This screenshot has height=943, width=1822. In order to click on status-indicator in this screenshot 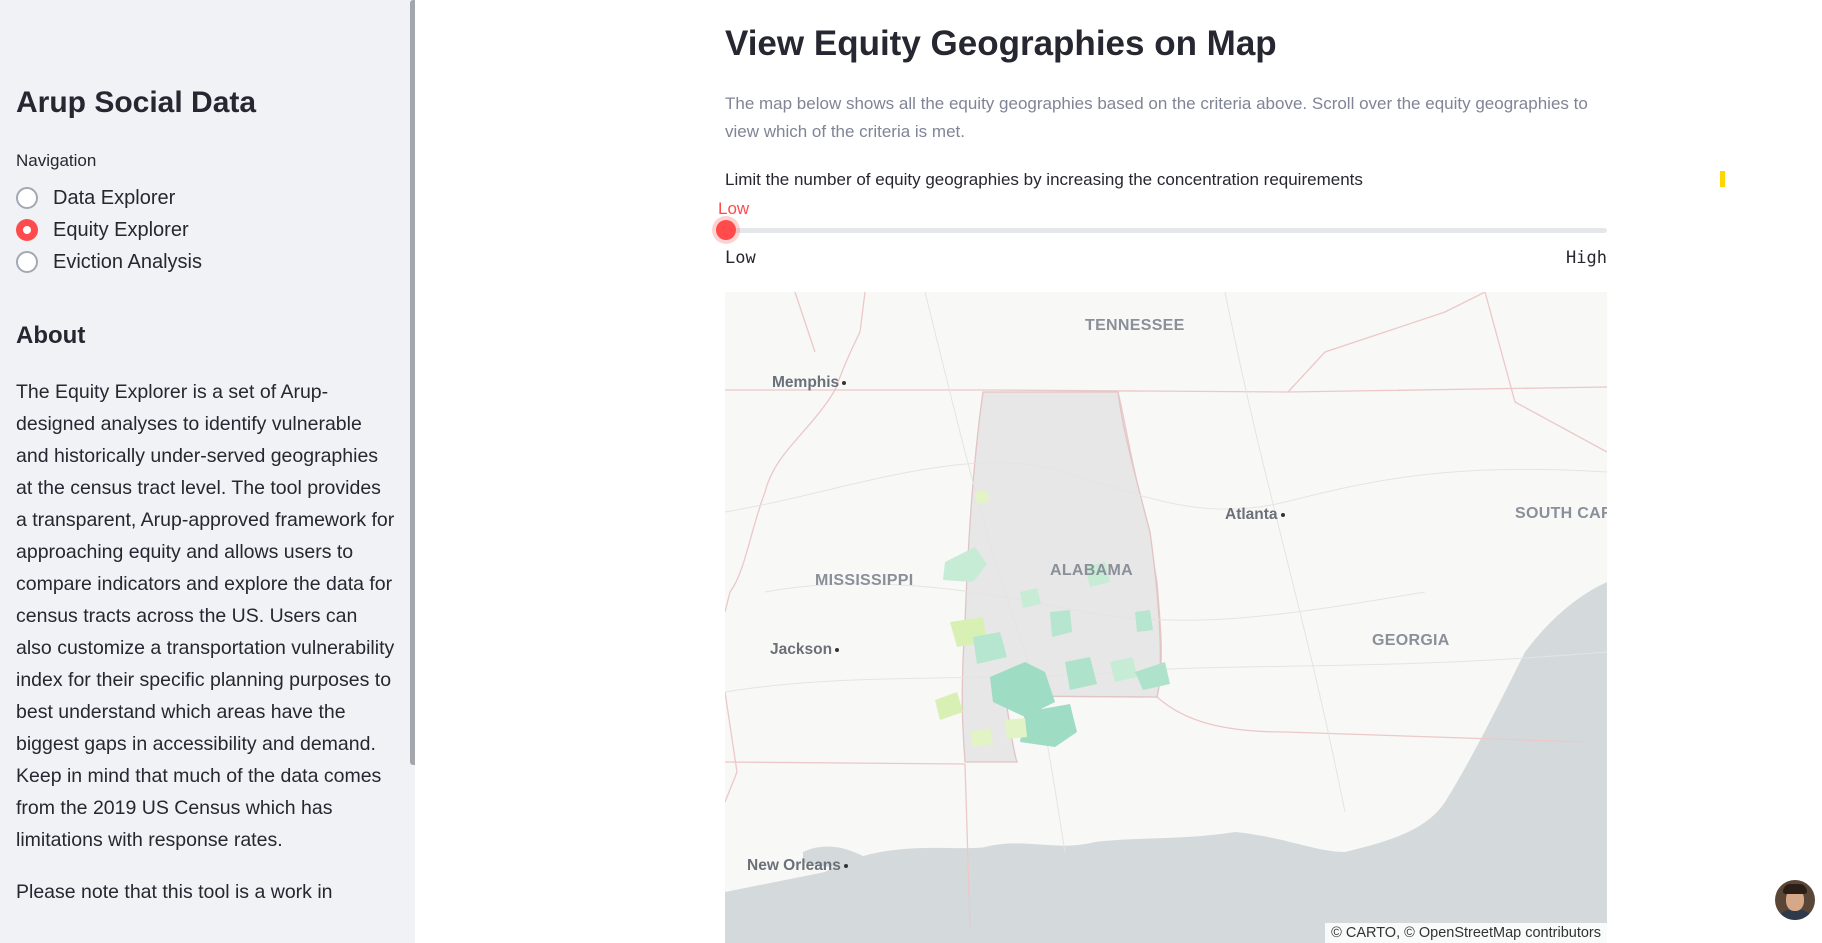, I will do `click(1722, 179)`.